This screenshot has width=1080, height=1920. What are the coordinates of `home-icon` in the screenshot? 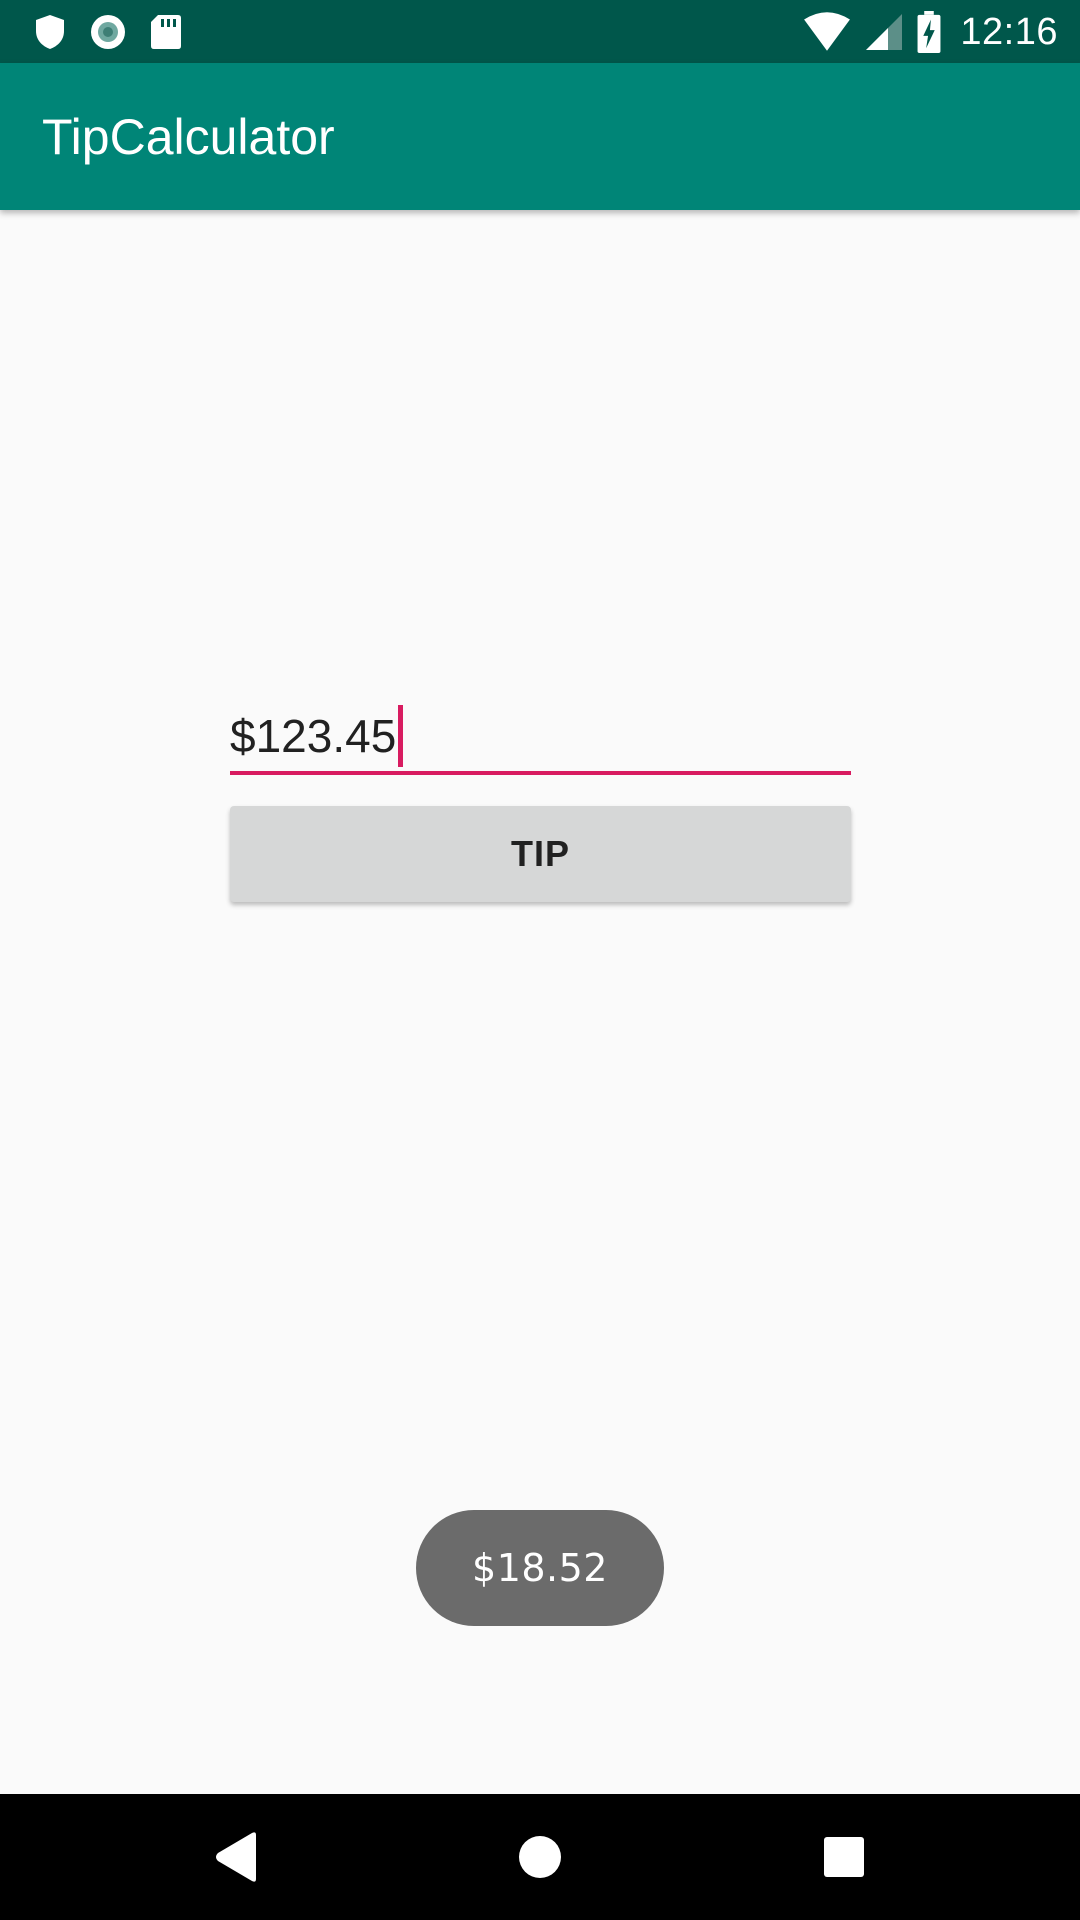 It's located at (540, 1857).